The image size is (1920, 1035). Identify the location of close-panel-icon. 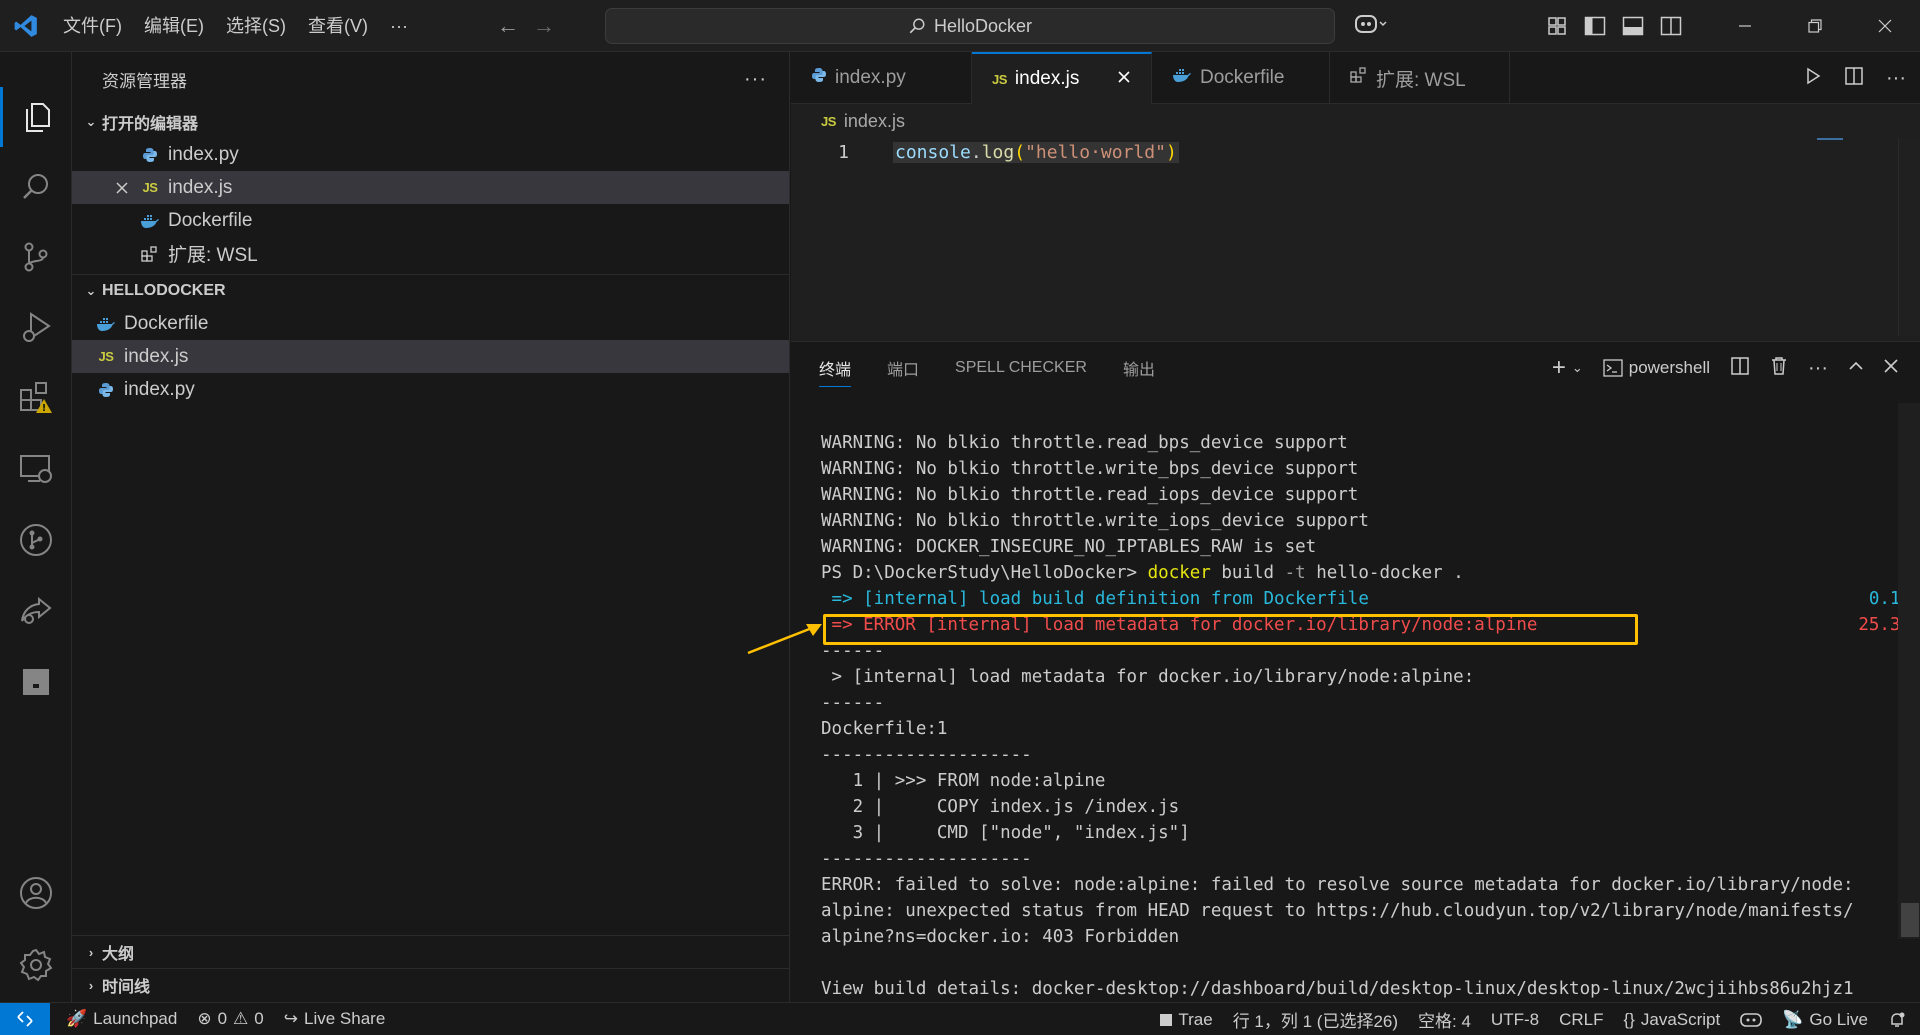
(1891, 368).